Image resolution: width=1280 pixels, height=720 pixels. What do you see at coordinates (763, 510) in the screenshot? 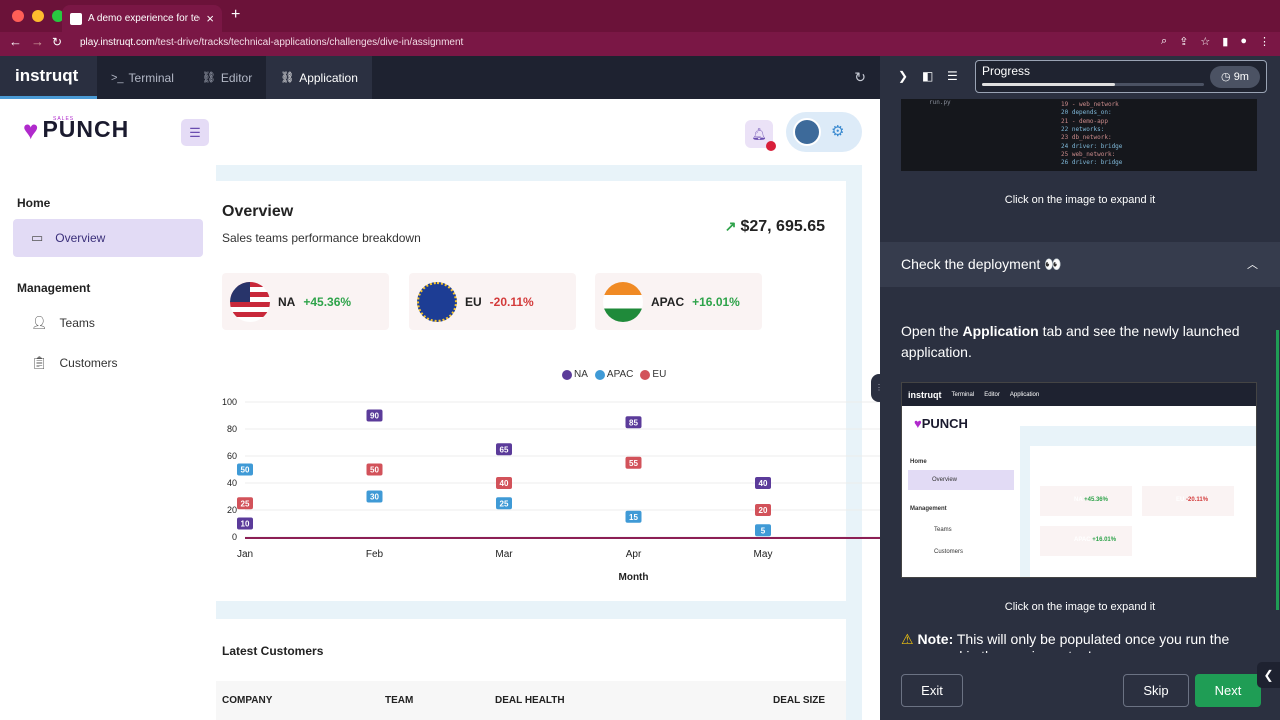
I see `data-label: 20` at bounding box center [763, 510].